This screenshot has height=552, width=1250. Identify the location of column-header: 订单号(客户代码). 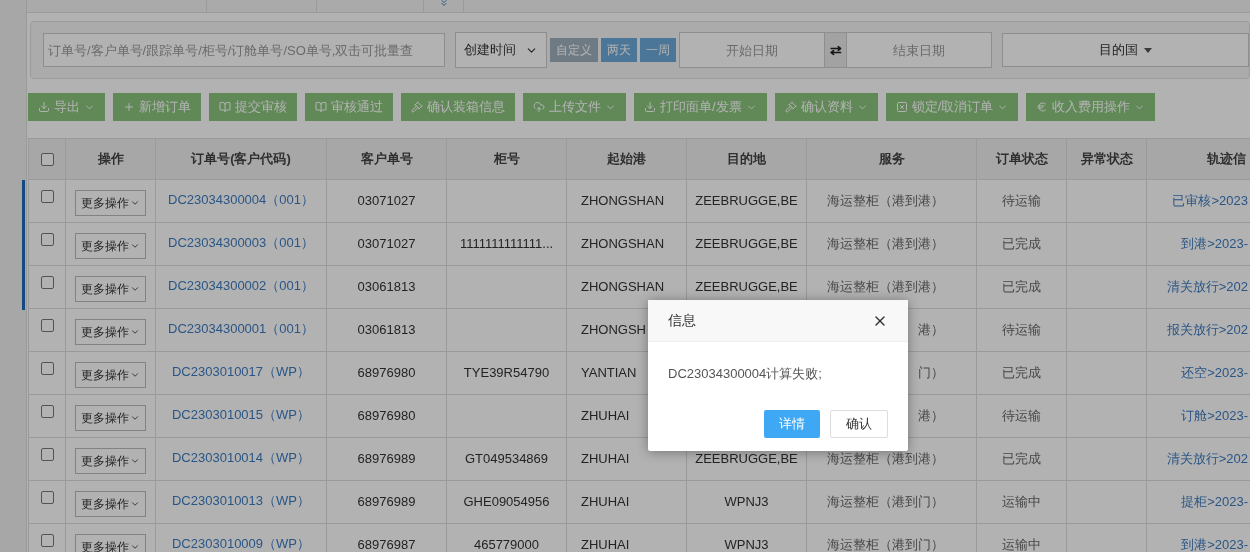
(241, 159).